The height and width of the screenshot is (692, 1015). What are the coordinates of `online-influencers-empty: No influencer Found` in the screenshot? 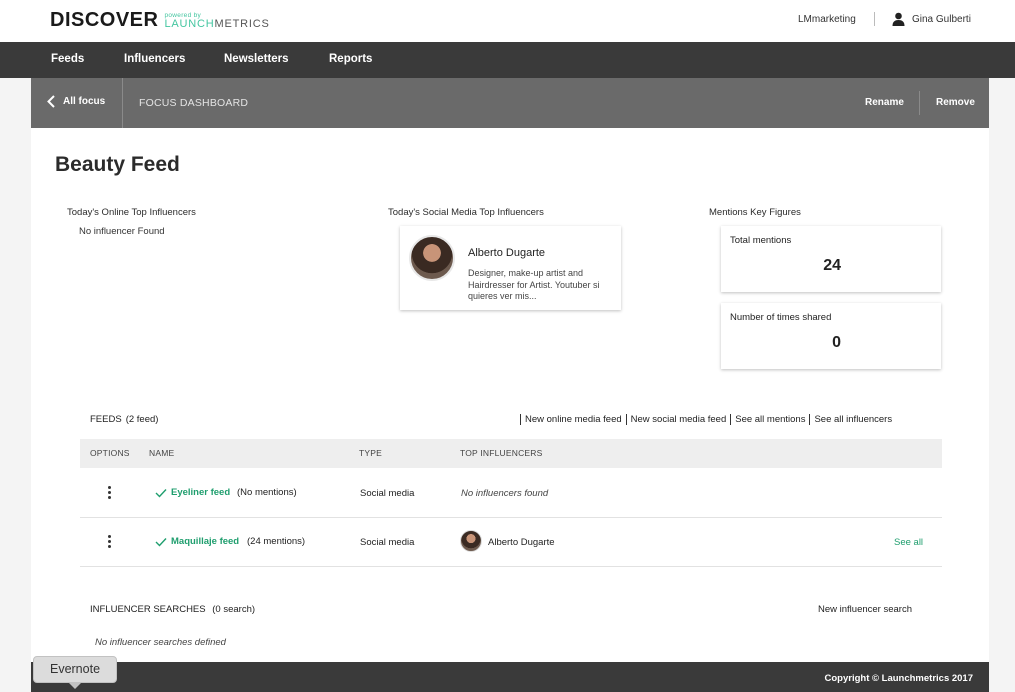 It's located at (122, 231).